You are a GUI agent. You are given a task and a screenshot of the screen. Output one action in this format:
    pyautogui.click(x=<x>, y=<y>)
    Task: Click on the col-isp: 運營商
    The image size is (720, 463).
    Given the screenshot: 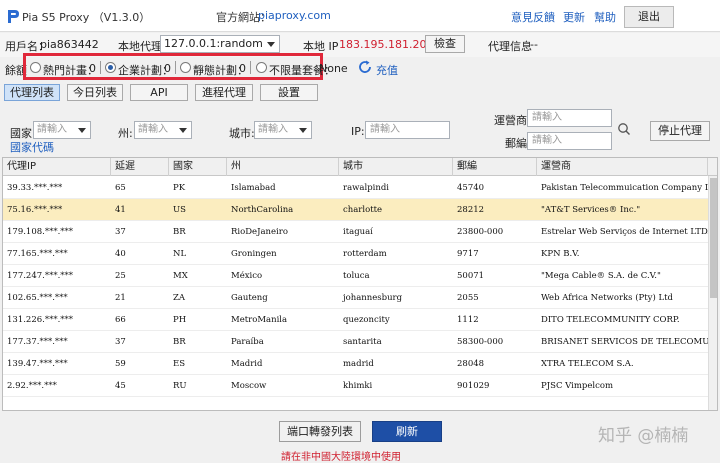 What is the action you would take?
    pyautogui.click(x=622, y=167)
    